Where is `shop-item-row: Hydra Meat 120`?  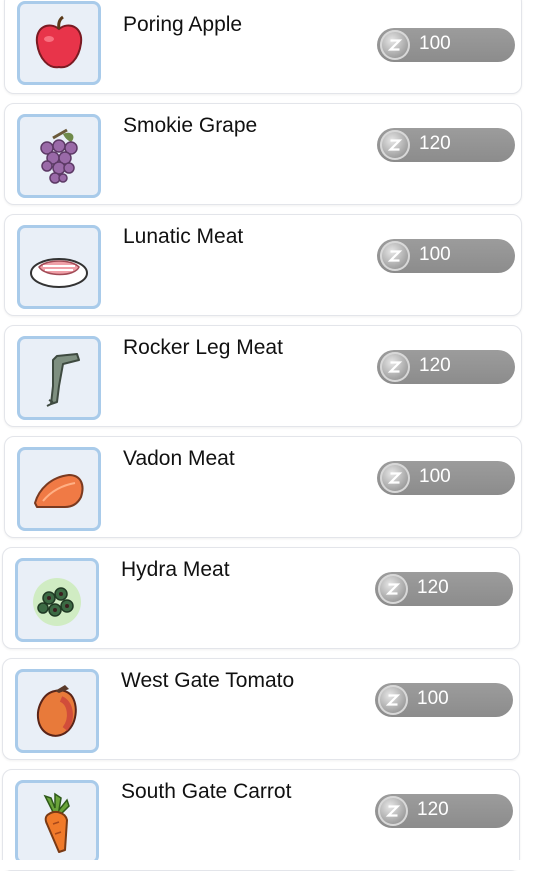
shop-item-row: Hydra Meat 120 is located at coordinates (261, 598).